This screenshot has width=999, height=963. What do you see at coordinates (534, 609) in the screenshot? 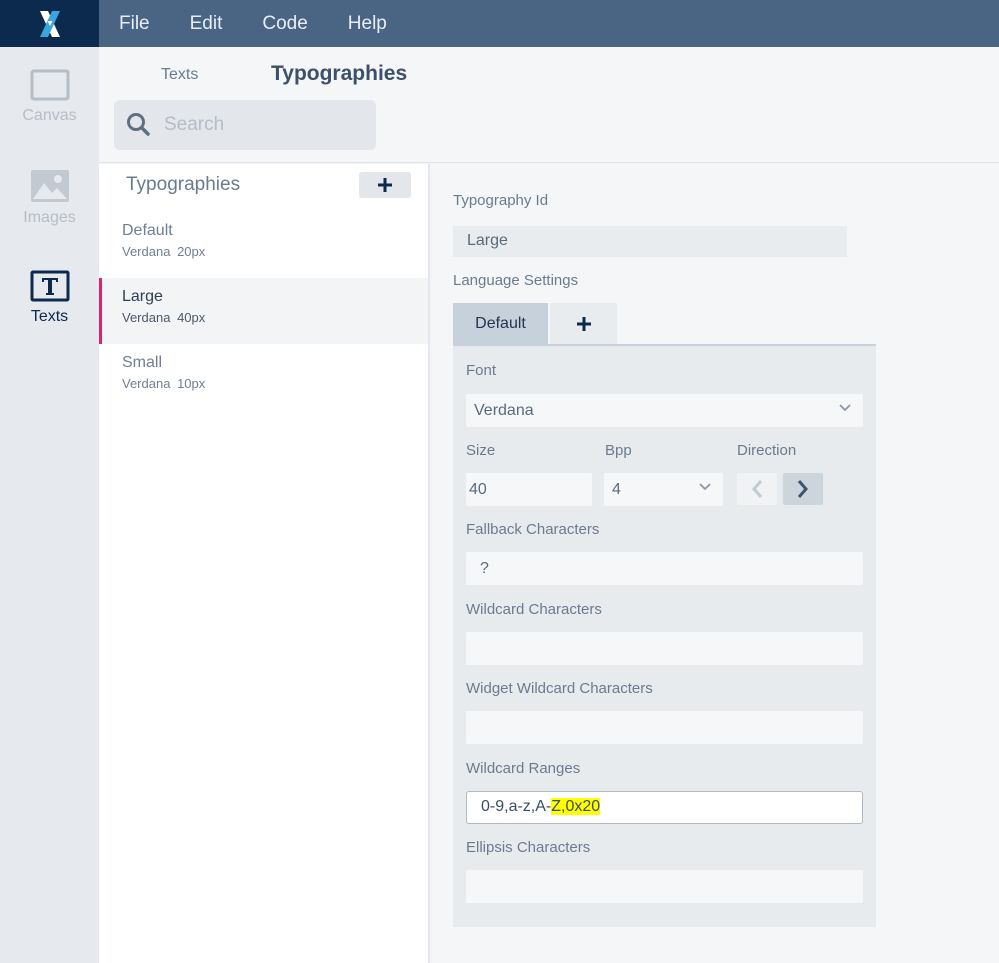
I see `wildcard-characters-label: Wildcard Characters` at bounding box center [534, 609].